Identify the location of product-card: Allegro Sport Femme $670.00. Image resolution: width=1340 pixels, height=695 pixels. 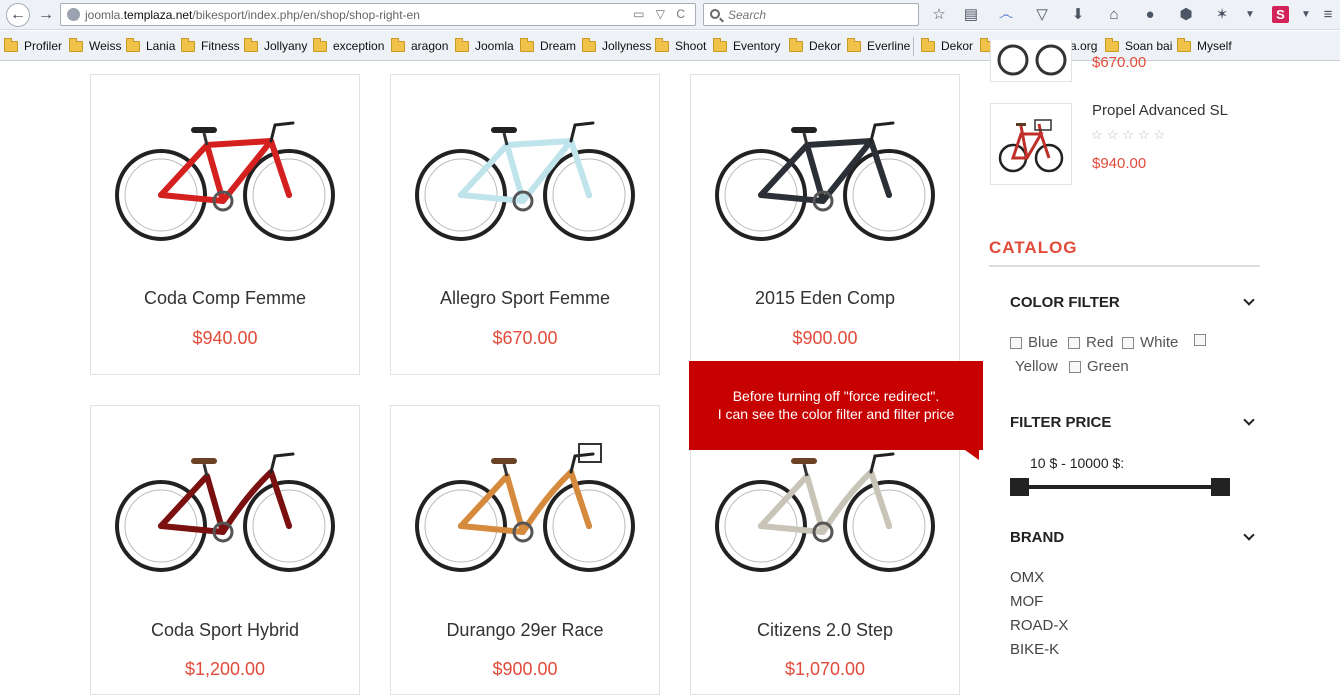
(525, 224).